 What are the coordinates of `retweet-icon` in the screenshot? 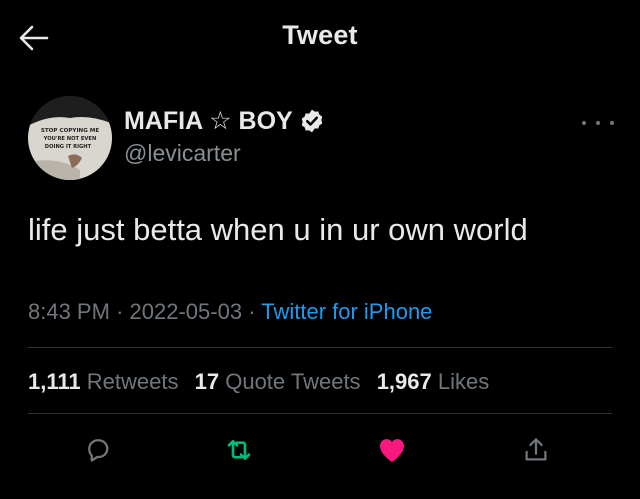 It's located at (239, 450).